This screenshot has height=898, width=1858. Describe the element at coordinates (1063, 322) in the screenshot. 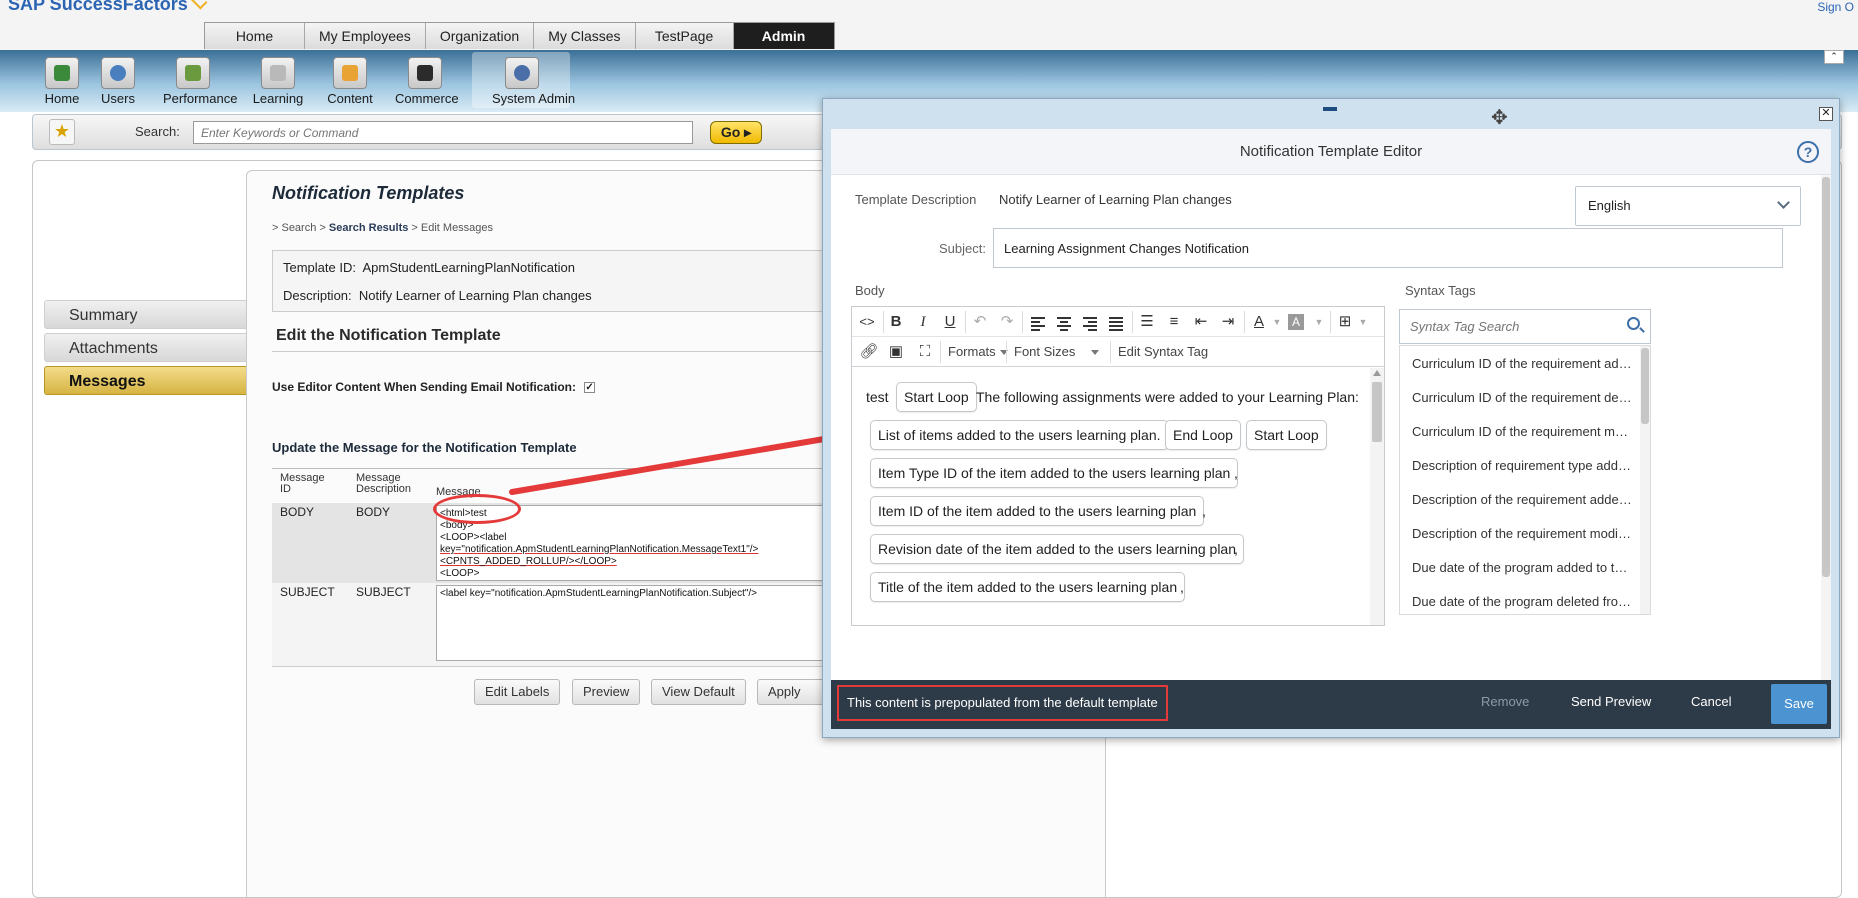

I see `align-center-icon` at that location.